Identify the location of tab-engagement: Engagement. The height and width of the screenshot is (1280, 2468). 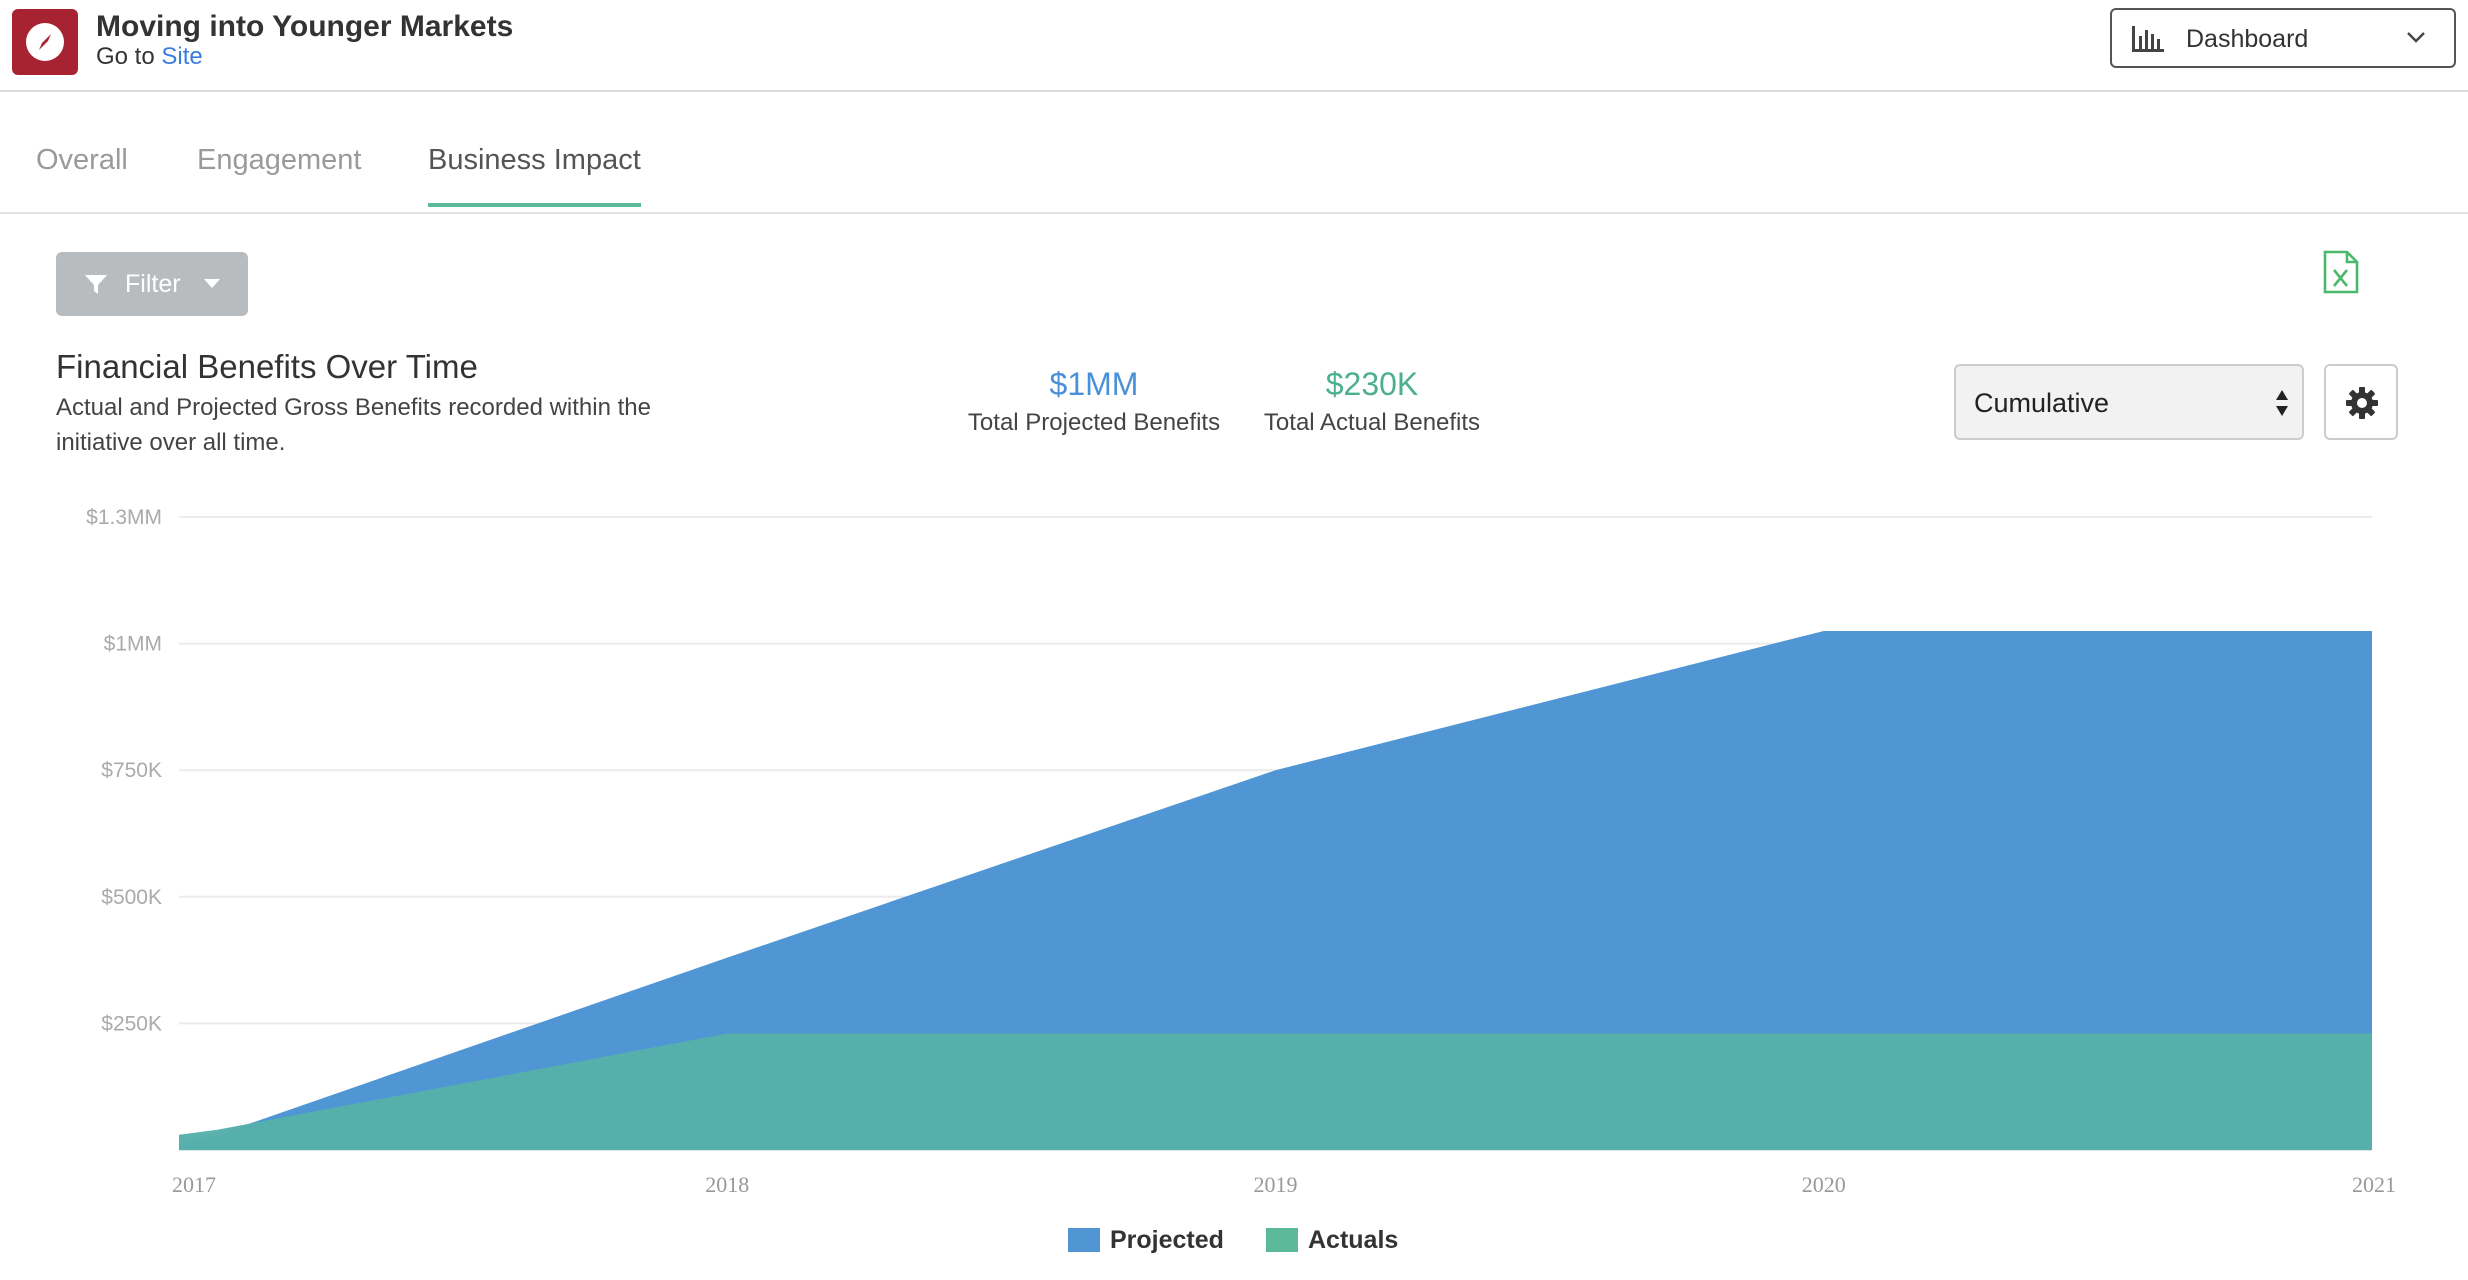
(279, 173).